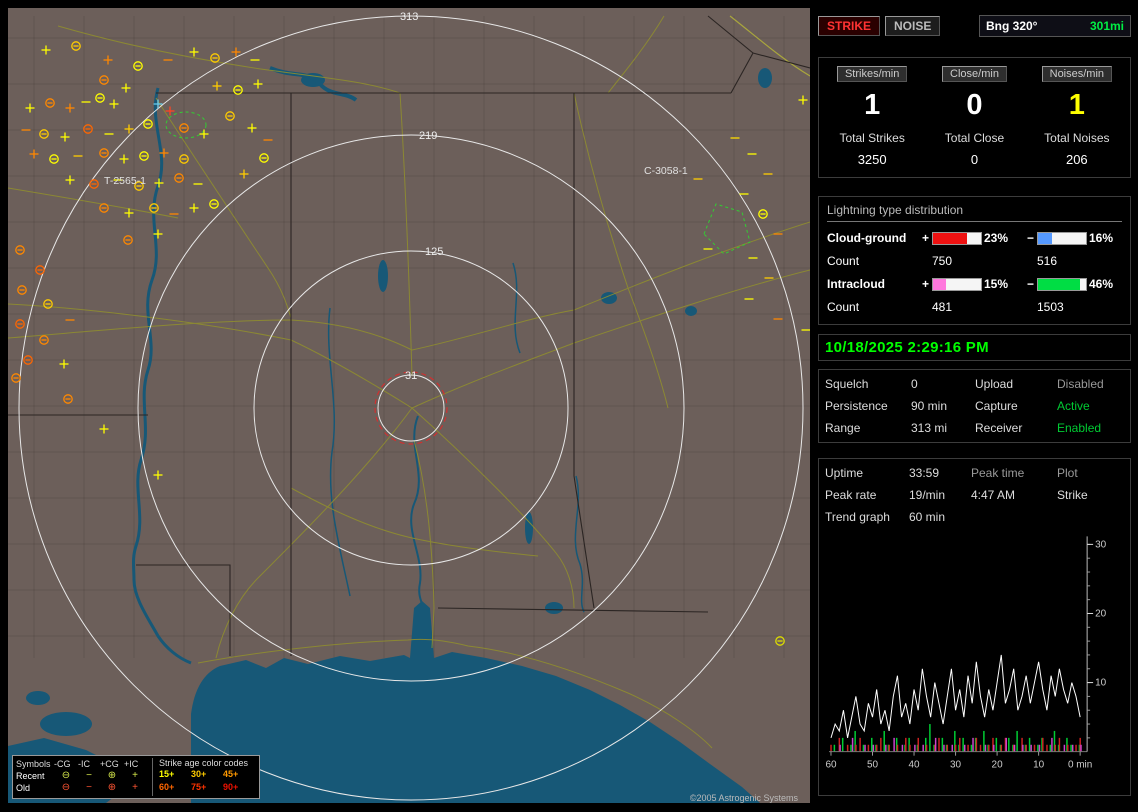  I want to click on close-per-min-button: Close/min, so click(974, 74).